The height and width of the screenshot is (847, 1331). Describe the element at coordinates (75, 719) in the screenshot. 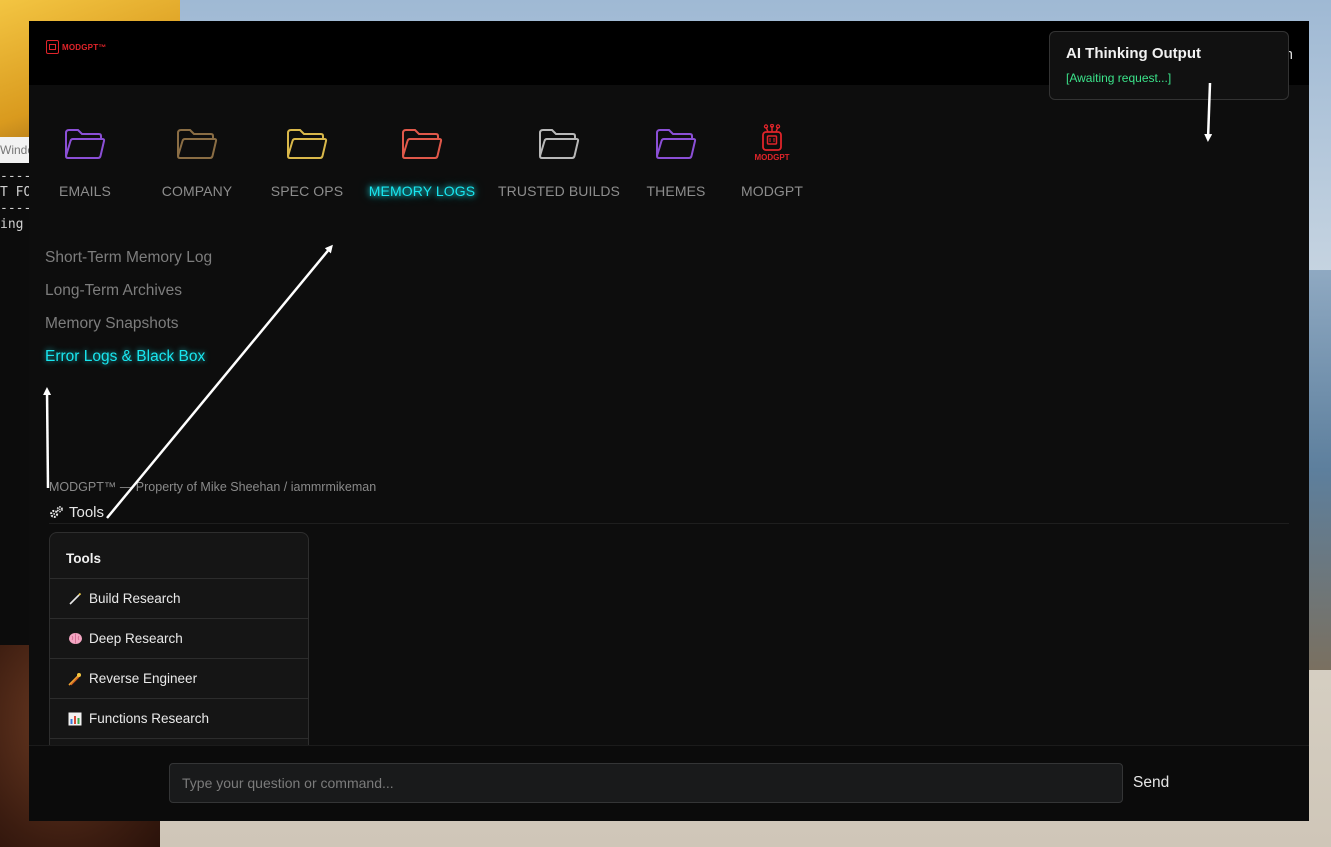

I see `bar-chart-icon` at that location.